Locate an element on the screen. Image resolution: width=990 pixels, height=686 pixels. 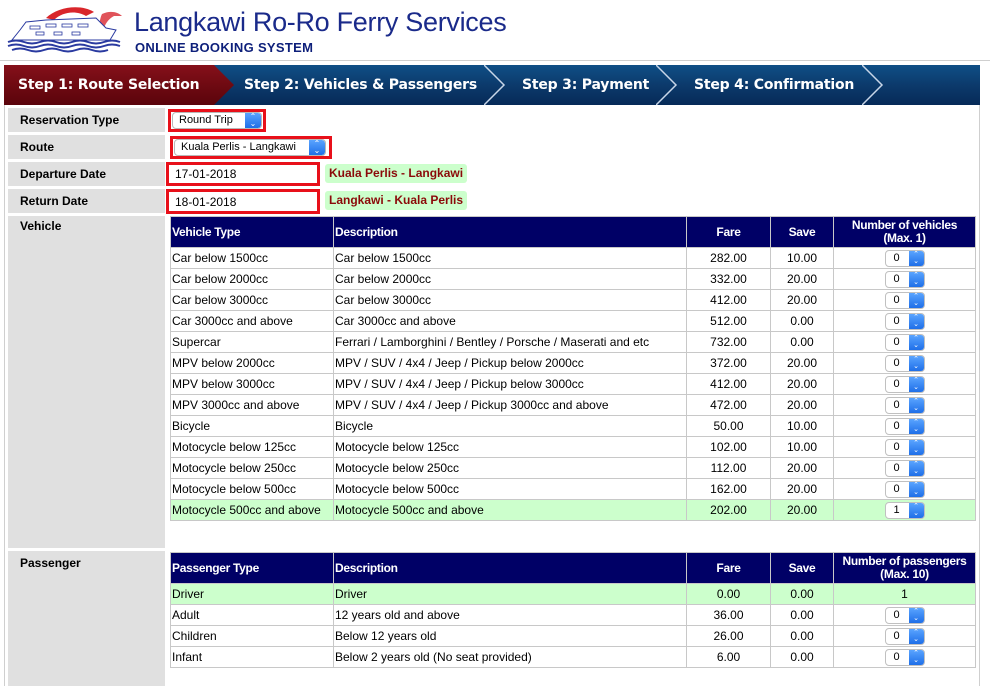
vehicle-label: Vehicle is located at coordinates (41, 226).